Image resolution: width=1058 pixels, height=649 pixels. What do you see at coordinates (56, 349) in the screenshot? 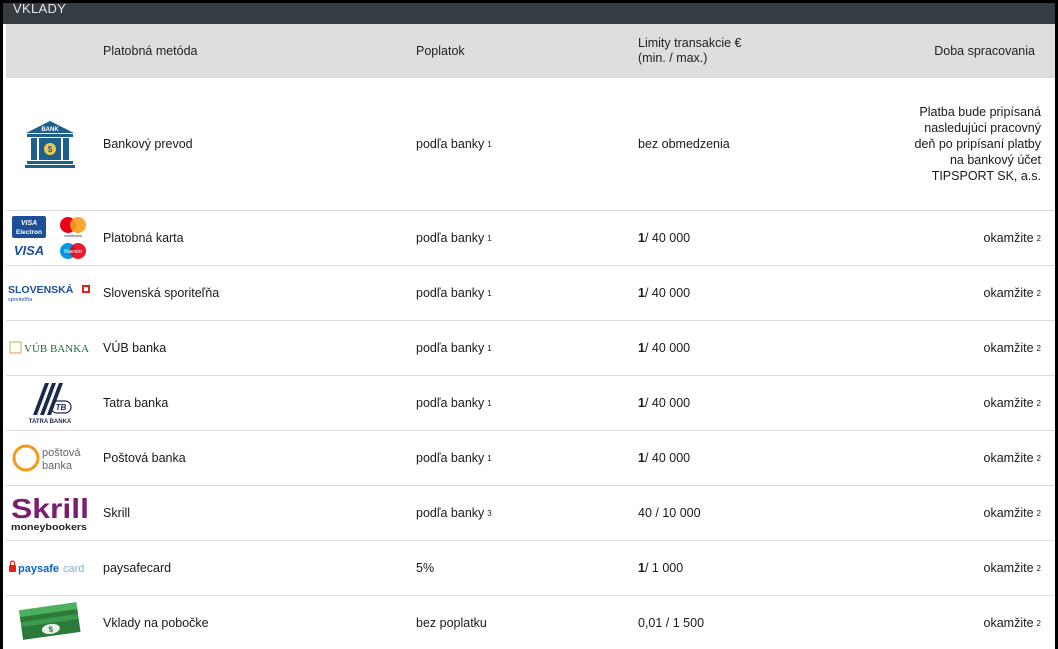
I see `svg-text: VÚB BANKA` at bounding box center [56, 349].